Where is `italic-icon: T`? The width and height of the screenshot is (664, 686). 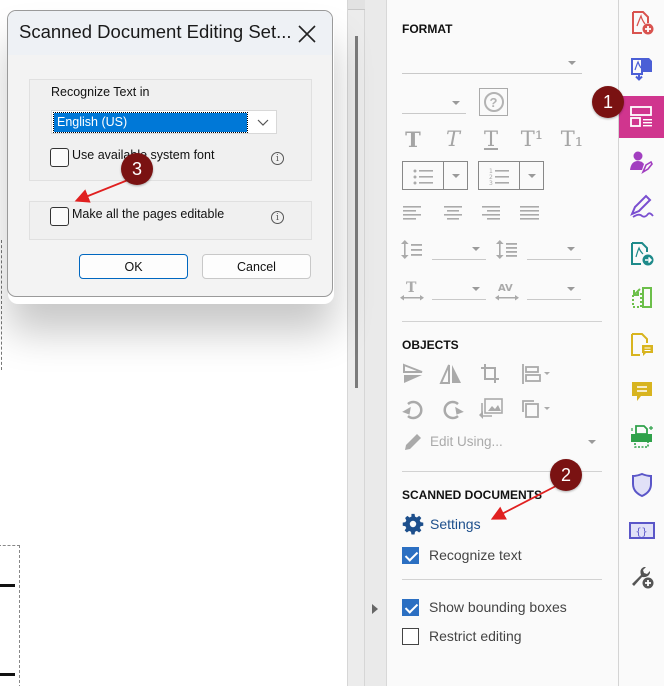
italic-icon: T is located at coordinates (453, 139).